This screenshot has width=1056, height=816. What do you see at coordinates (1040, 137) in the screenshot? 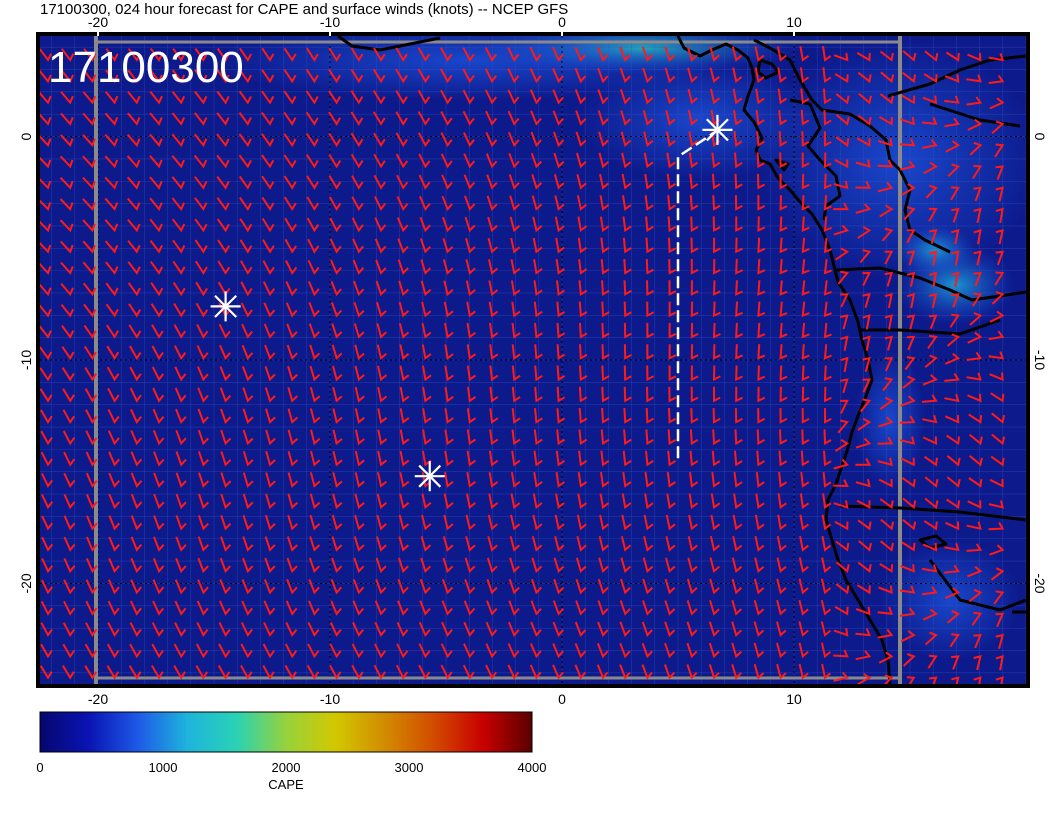
I see `lat-tick-label-right: 0` at bounding box center [1040, 137].